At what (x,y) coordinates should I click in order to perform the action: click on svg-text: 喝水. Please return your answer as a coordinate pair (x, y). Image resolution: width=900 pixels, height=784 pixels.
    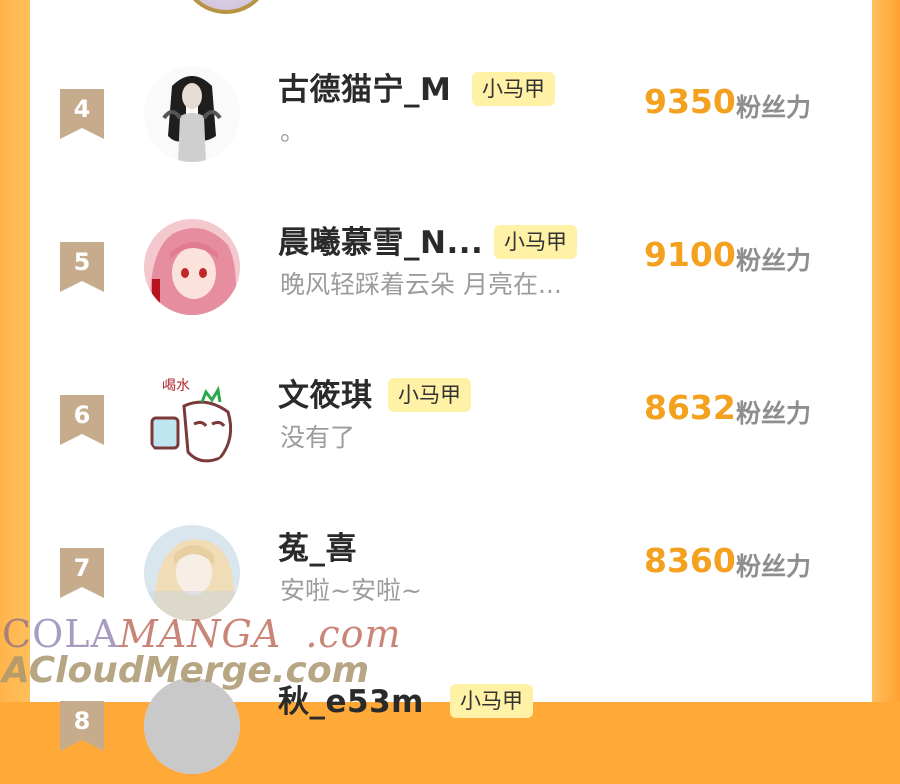
    Looking at the image, I should click on (176, 386).